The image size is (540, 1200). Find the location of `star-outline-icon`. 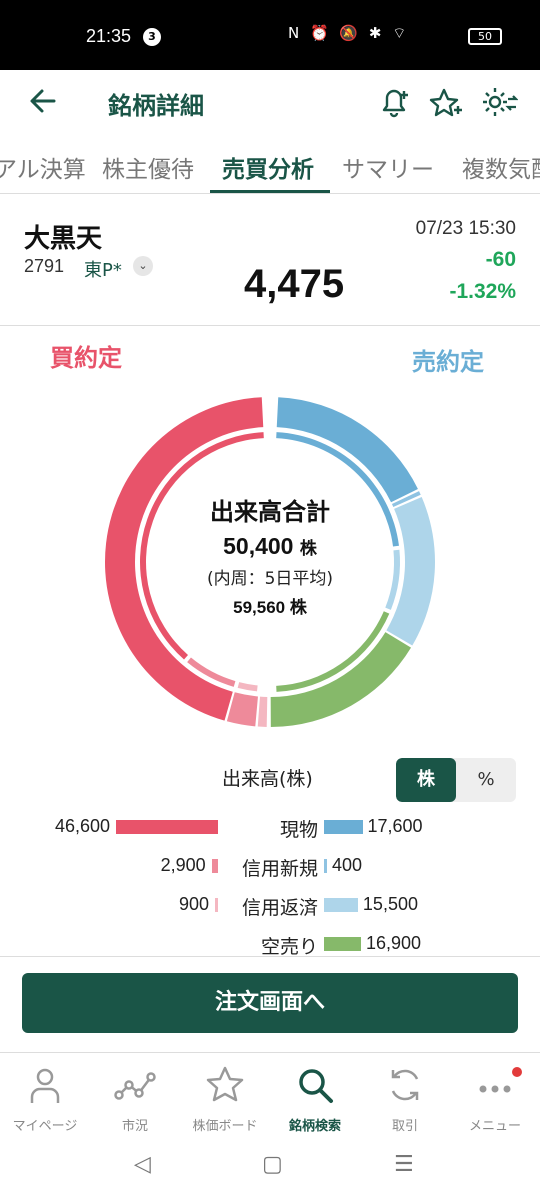

star-outline-icon is located at coordinates (225, 1084).